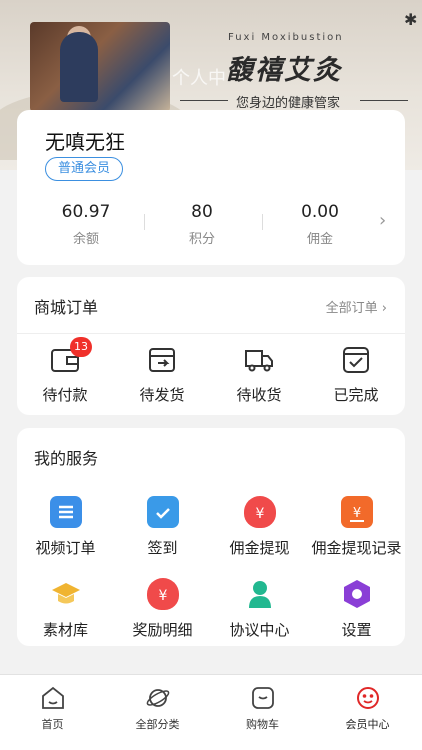 The height and width of the screenshot is (750, 422). Describe the element at coordinates (320, 212) in the screenshot. I see `stat-value: 0.00` at that location.